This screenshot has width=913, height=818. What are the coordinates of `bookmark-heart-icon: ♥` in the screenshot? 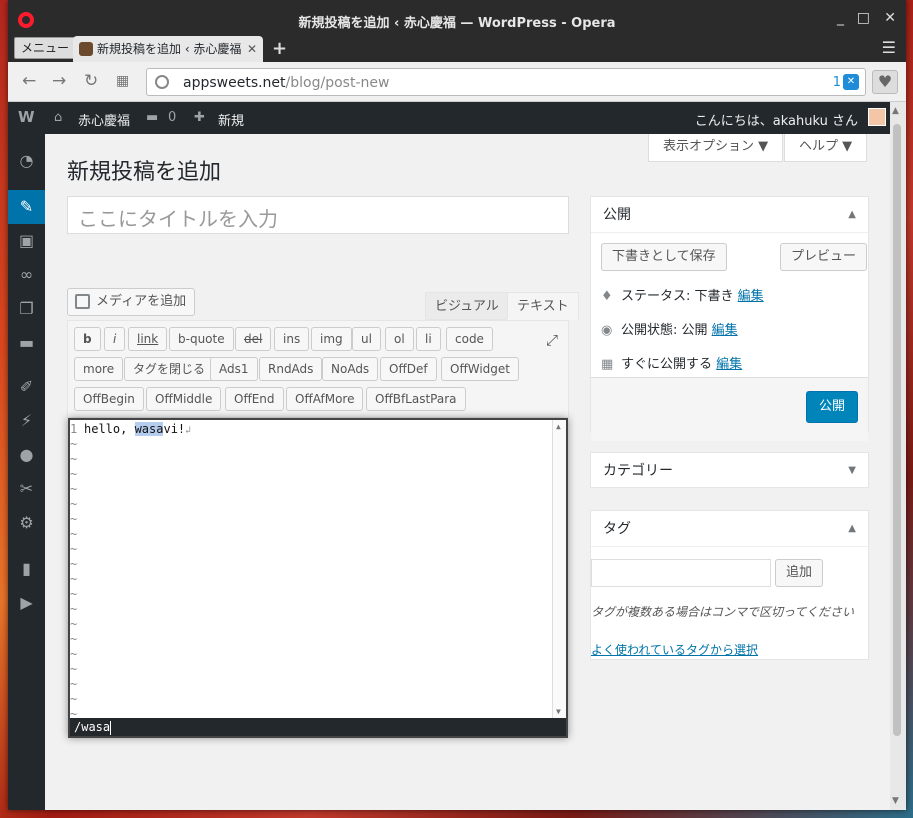 It's located at (885, 82).